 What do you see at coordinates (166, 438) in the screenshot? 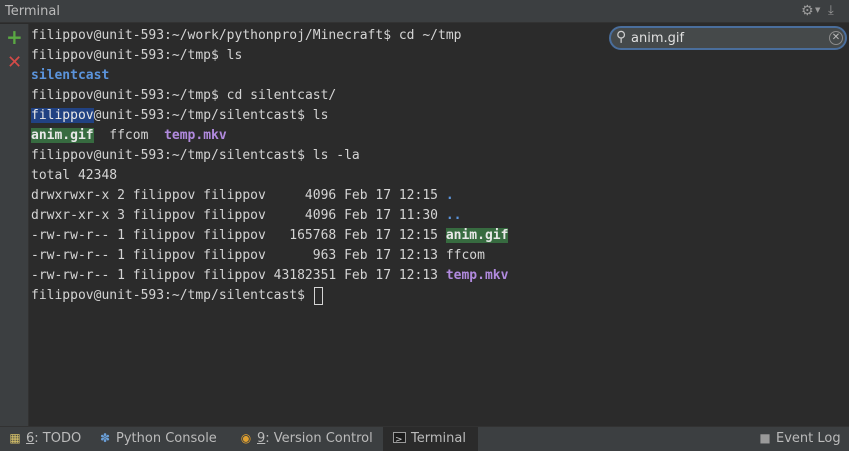
I see `tab-label: Python Console` at bounding box center [166, 438].